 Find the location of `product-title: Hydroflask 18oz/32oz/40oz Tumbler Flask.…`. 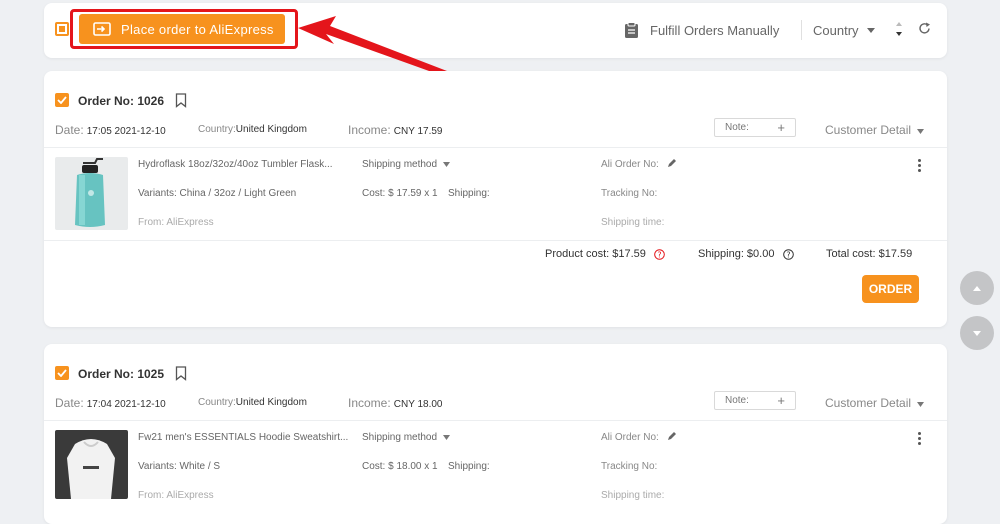

product-title: Hydroflask 18oz/32oz/40oz Tumbler Flask.… is located at coordinates (235, 164).